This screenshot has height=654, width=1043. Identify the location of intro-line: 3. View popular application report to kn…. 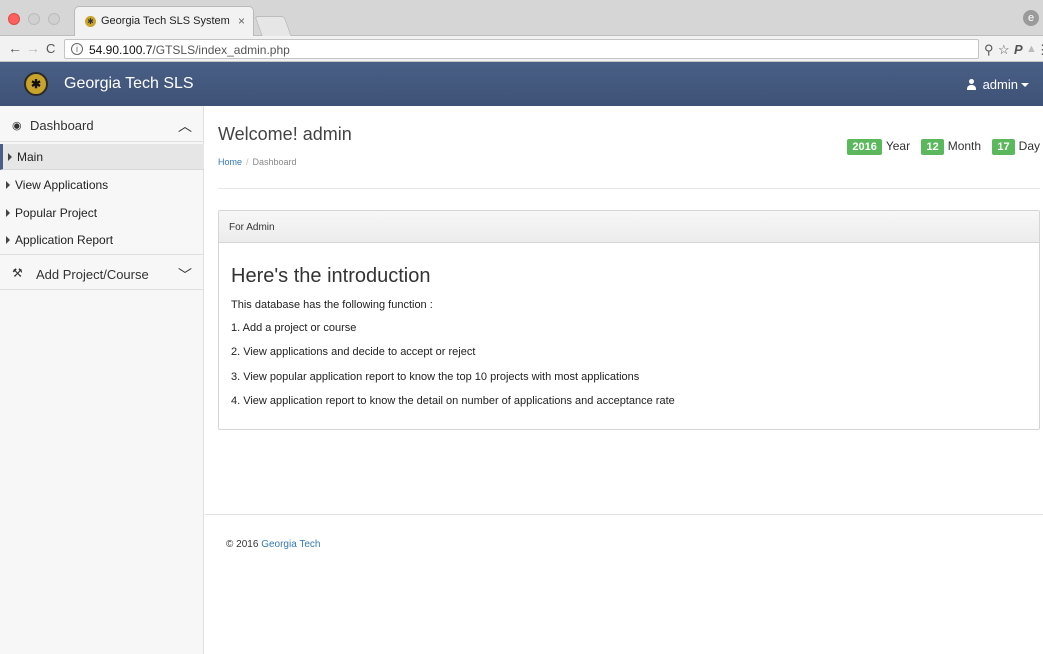
(435, 377).